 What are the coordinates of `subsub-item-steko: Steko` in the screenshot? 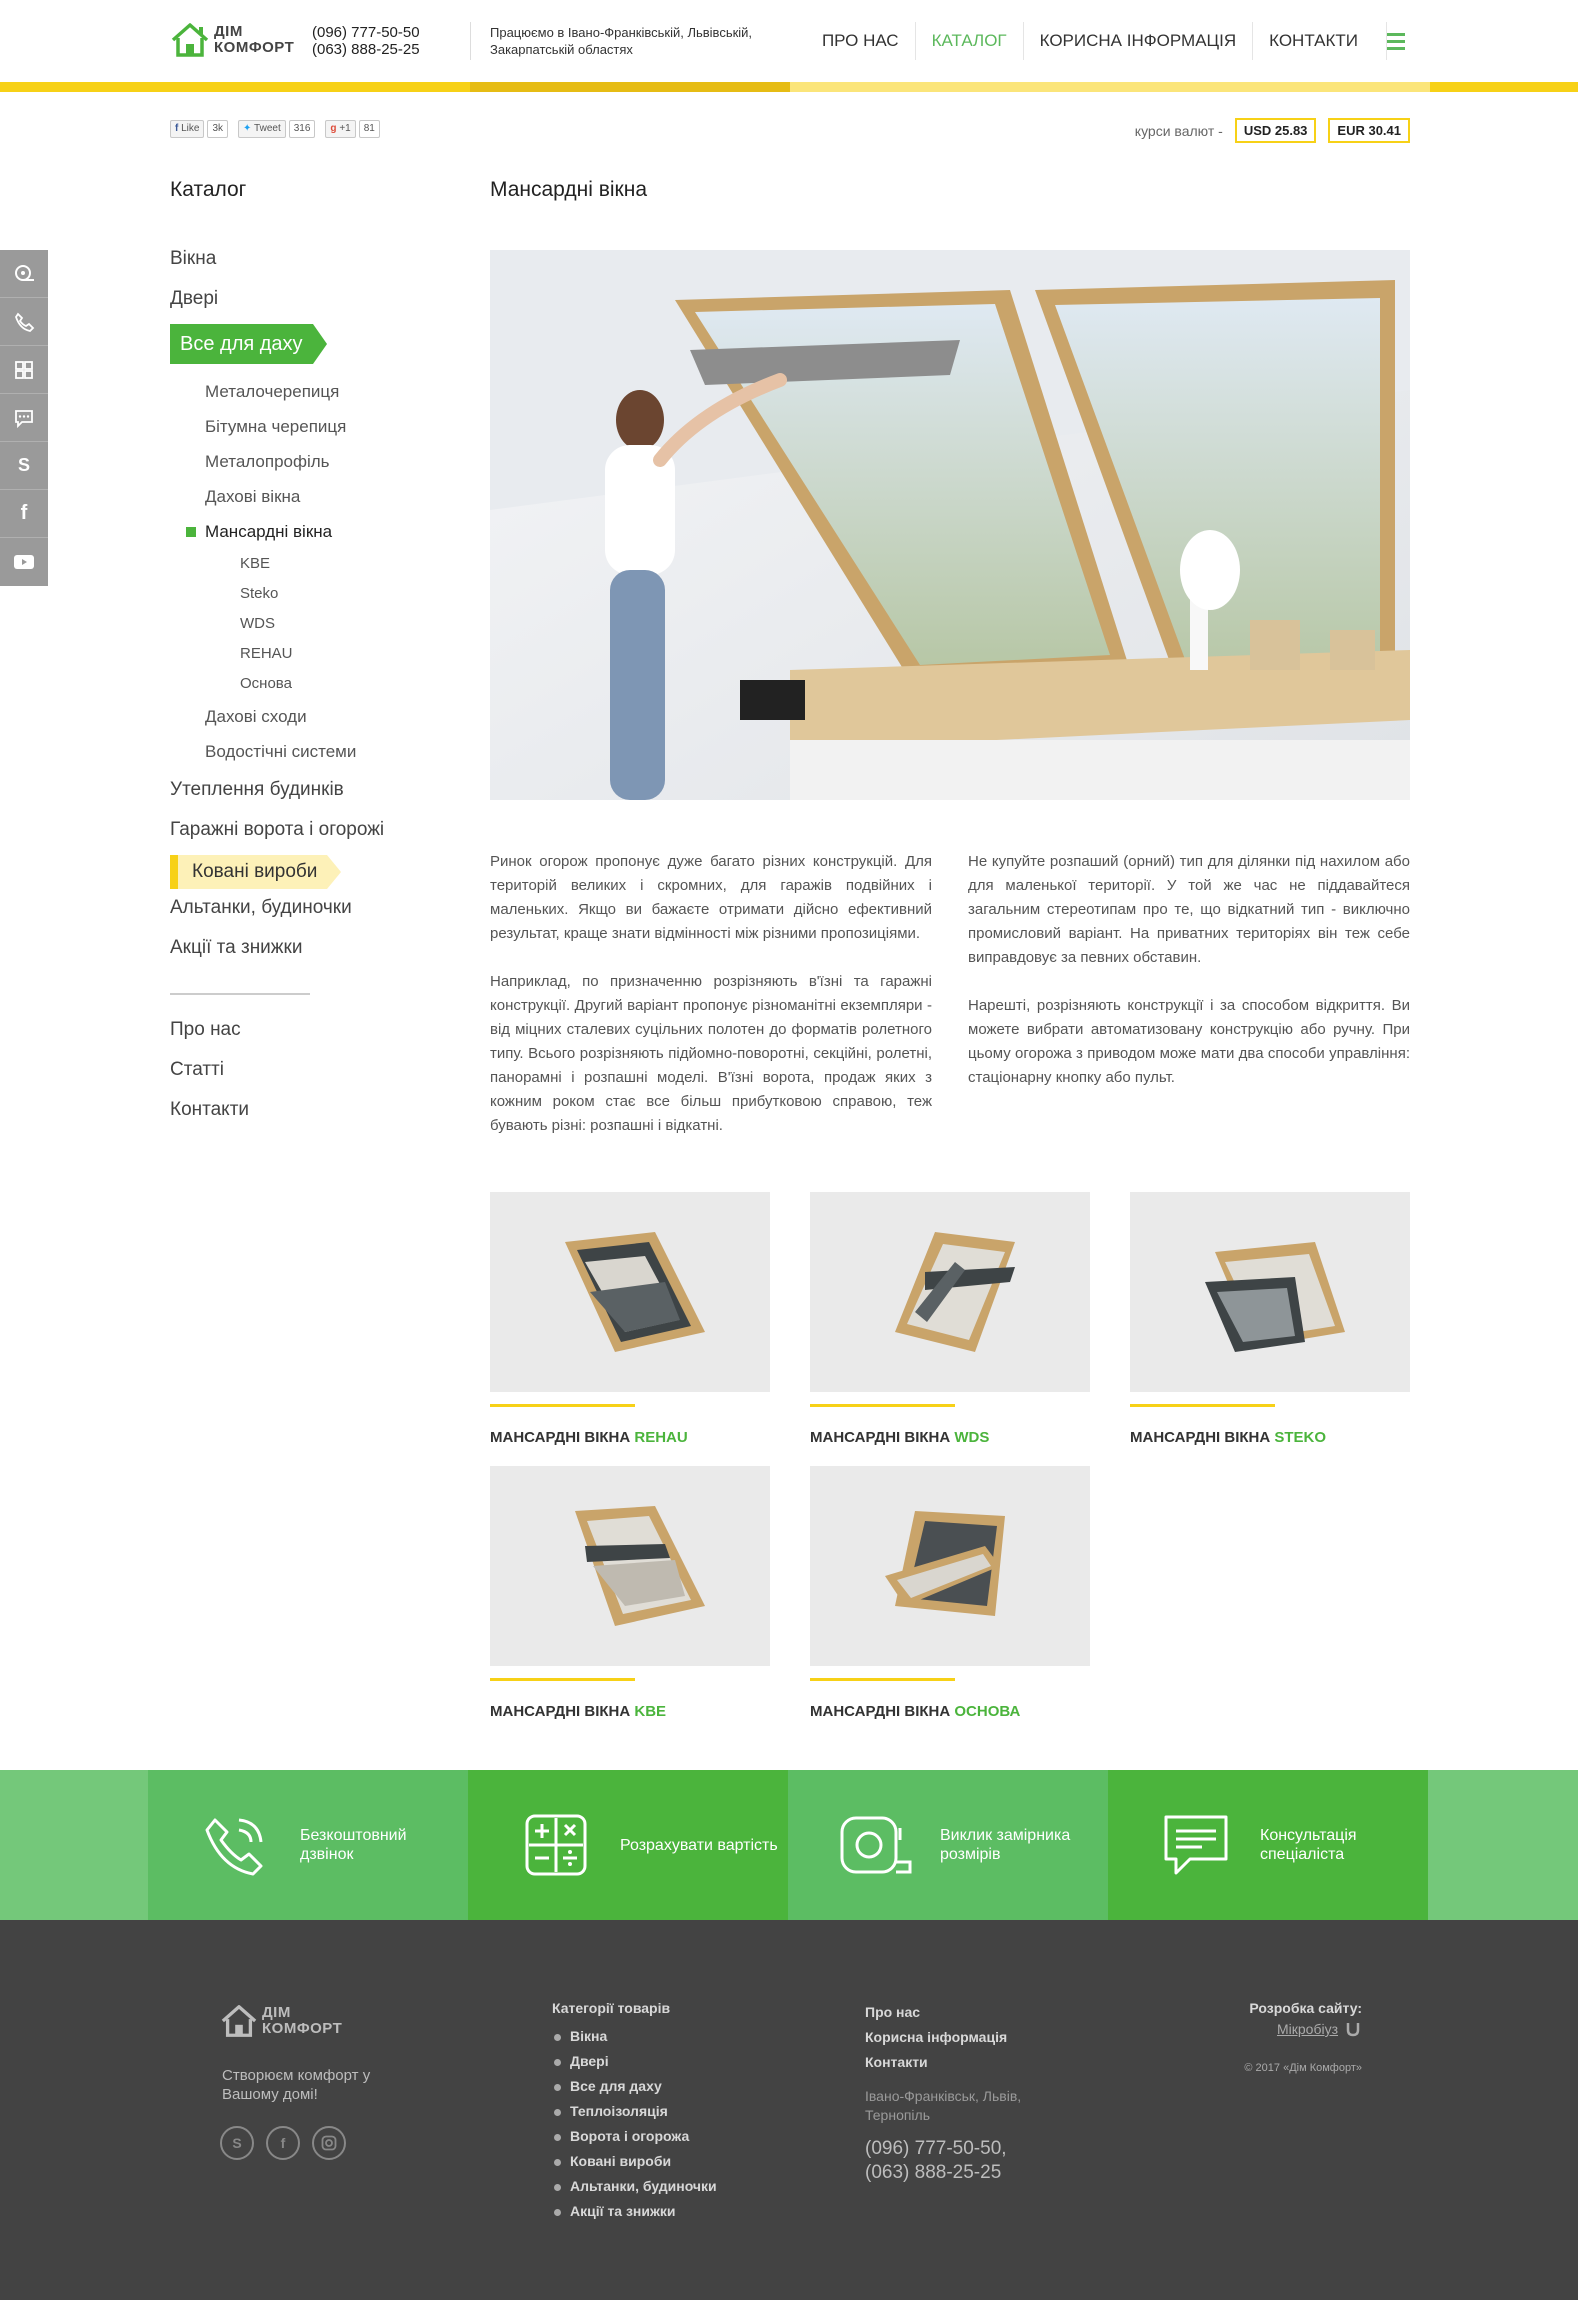 It's located at (335, 594).